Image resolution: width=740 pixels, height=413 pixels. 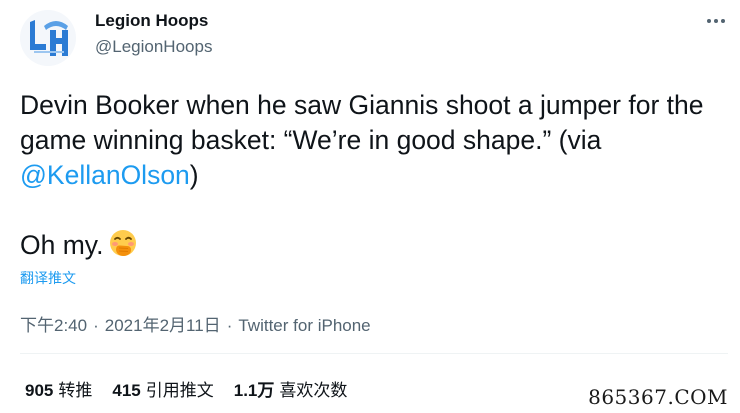 I want to click on tweet-time: 下午2:40, so click(x=53, y=325).